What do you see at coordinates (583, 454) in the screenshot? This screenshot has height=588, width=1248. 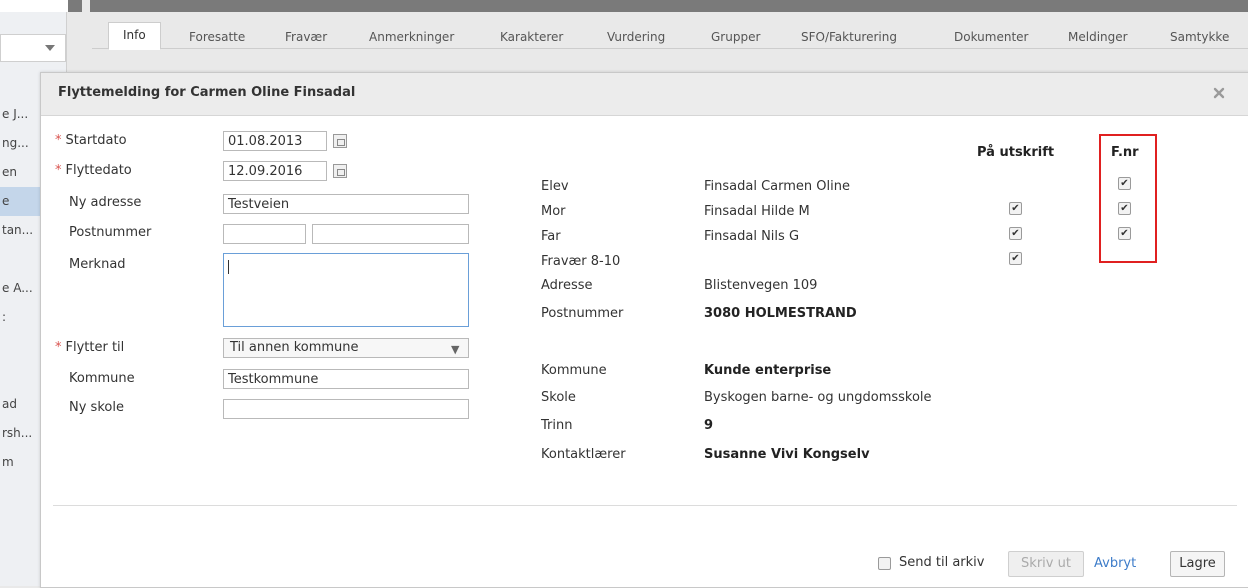 I see `info-label-kontaktlaerer: Kontaktlærer` at bounding box center [583, 454].